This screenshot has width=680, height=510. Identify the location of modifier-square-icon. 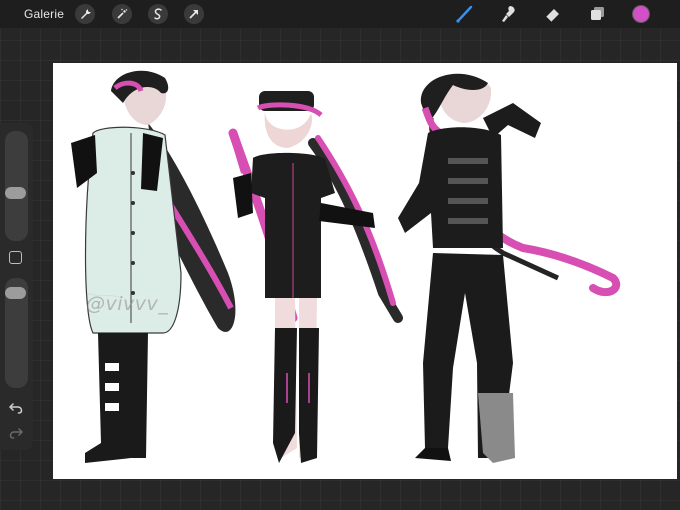
(15, 257).